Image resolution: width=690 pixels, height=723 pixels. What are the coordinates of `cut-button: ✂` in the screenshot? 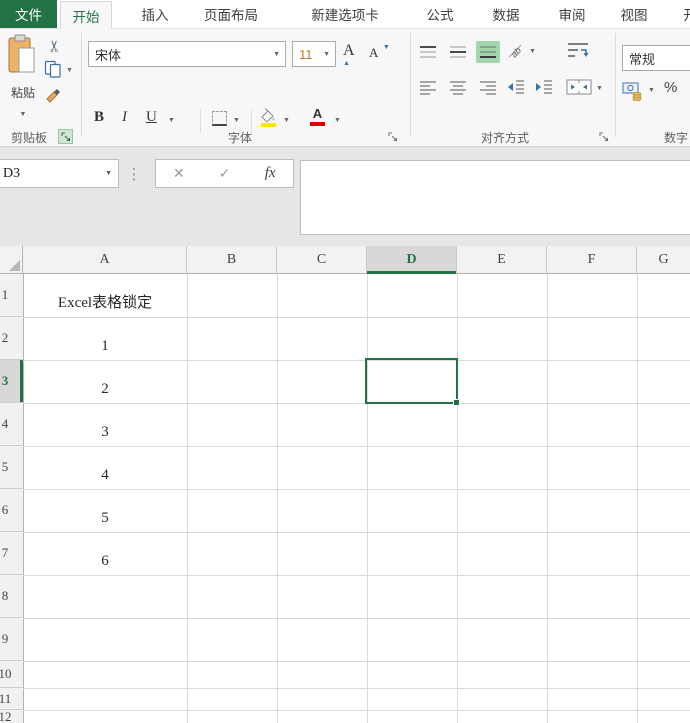 It's located at (55, 46).